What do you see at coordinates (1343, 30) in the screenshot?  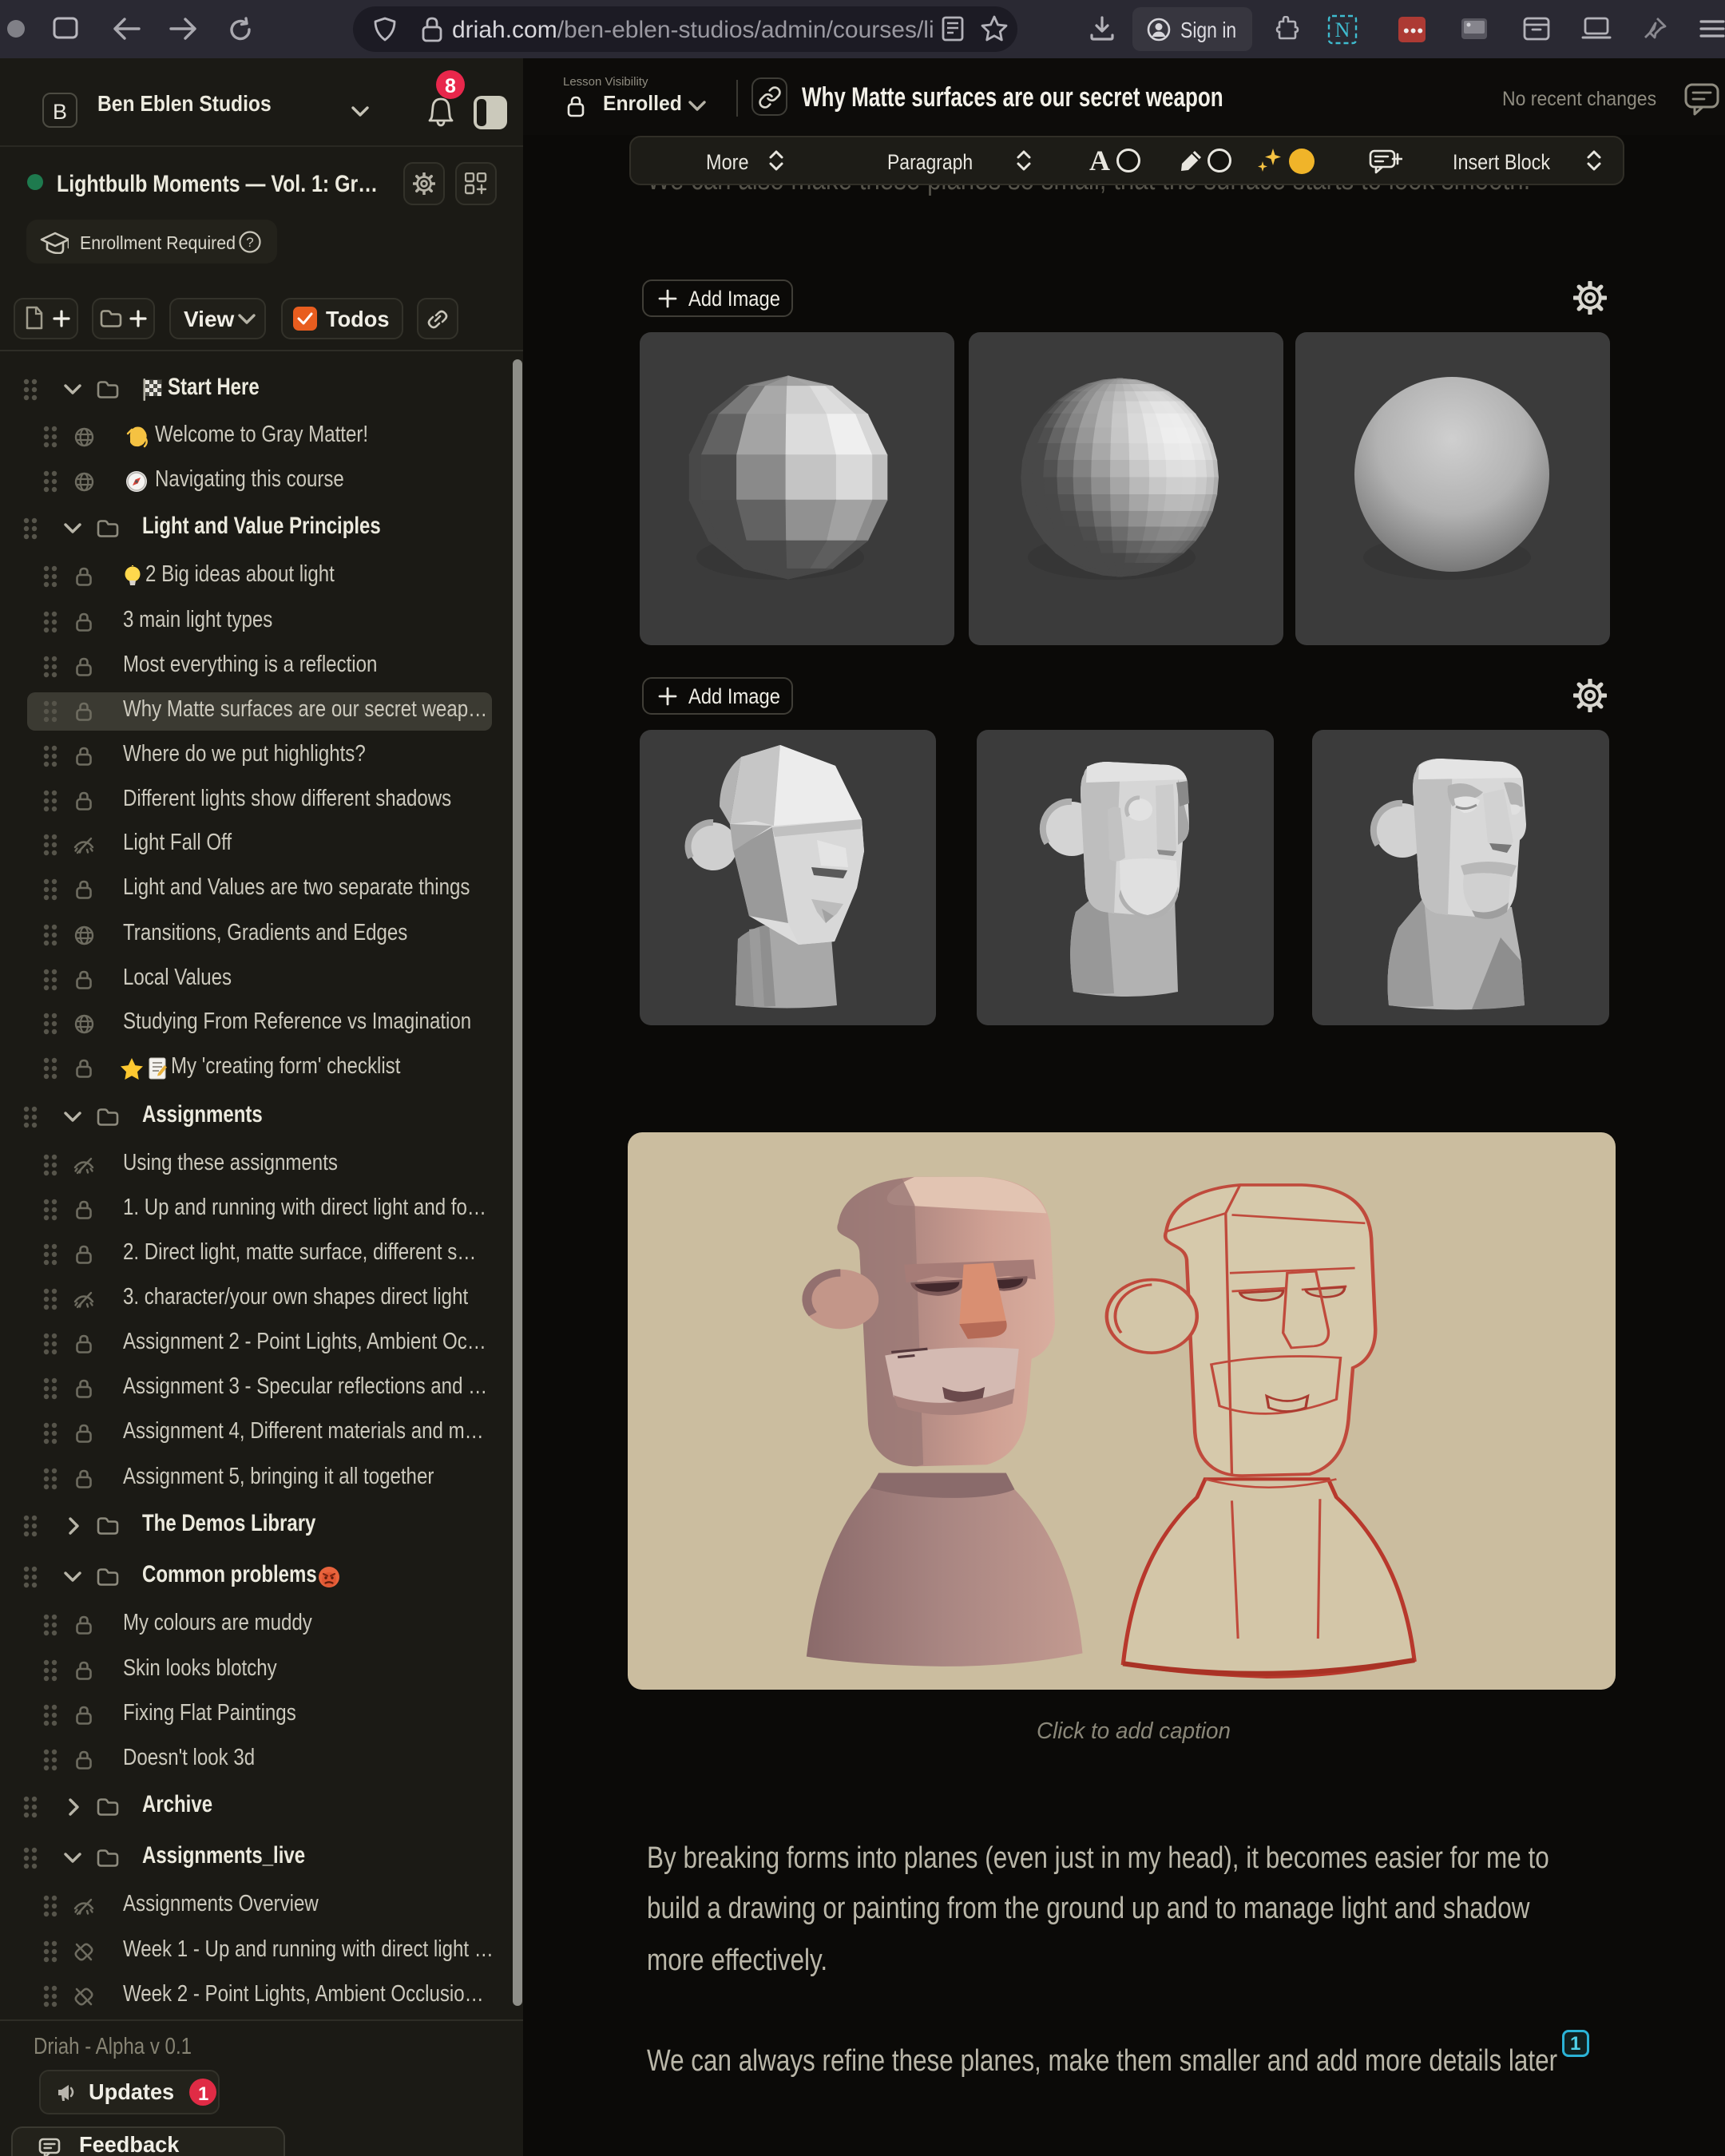 I see `svg-text: N` at bounding box center [1343, 30].